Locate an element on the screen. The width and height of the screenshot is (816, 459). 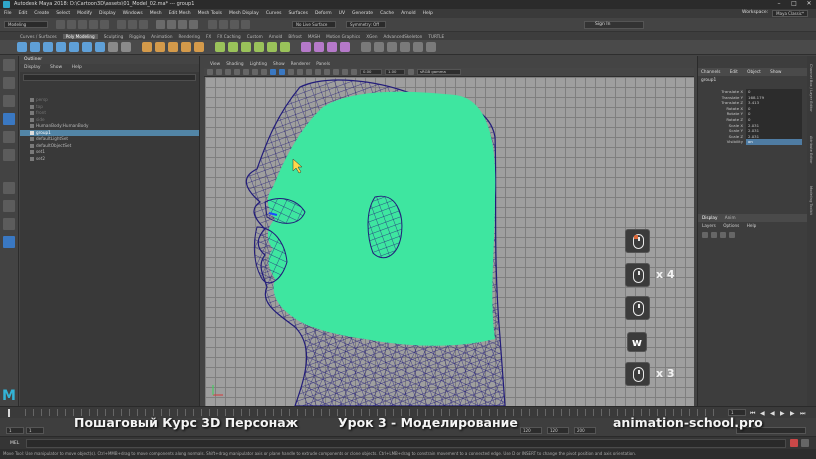
side-tab-channel-box: Channel Box / Layer Editor is located at coordinates (811, 88).